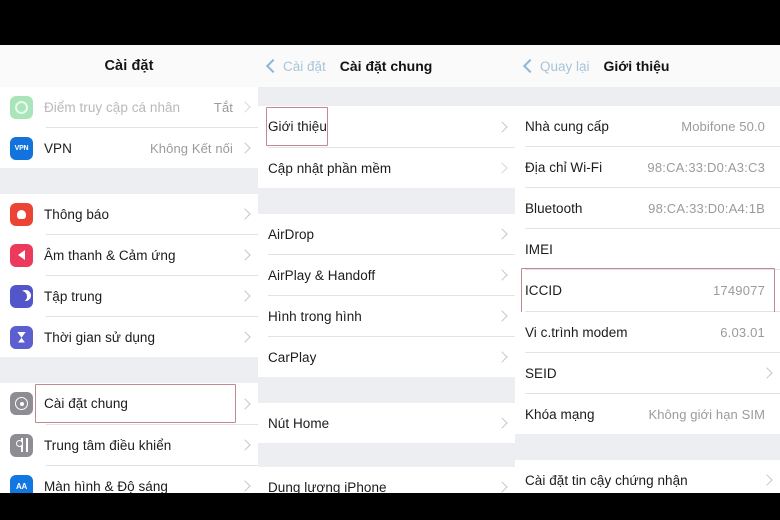 Image resolution: width=780 pixels, height=520 pixels. What do you see at coordinates (86, 403) in the screenshot?
I see `list-item-label: Cài đặt chung` at bounding box center [86, 403].